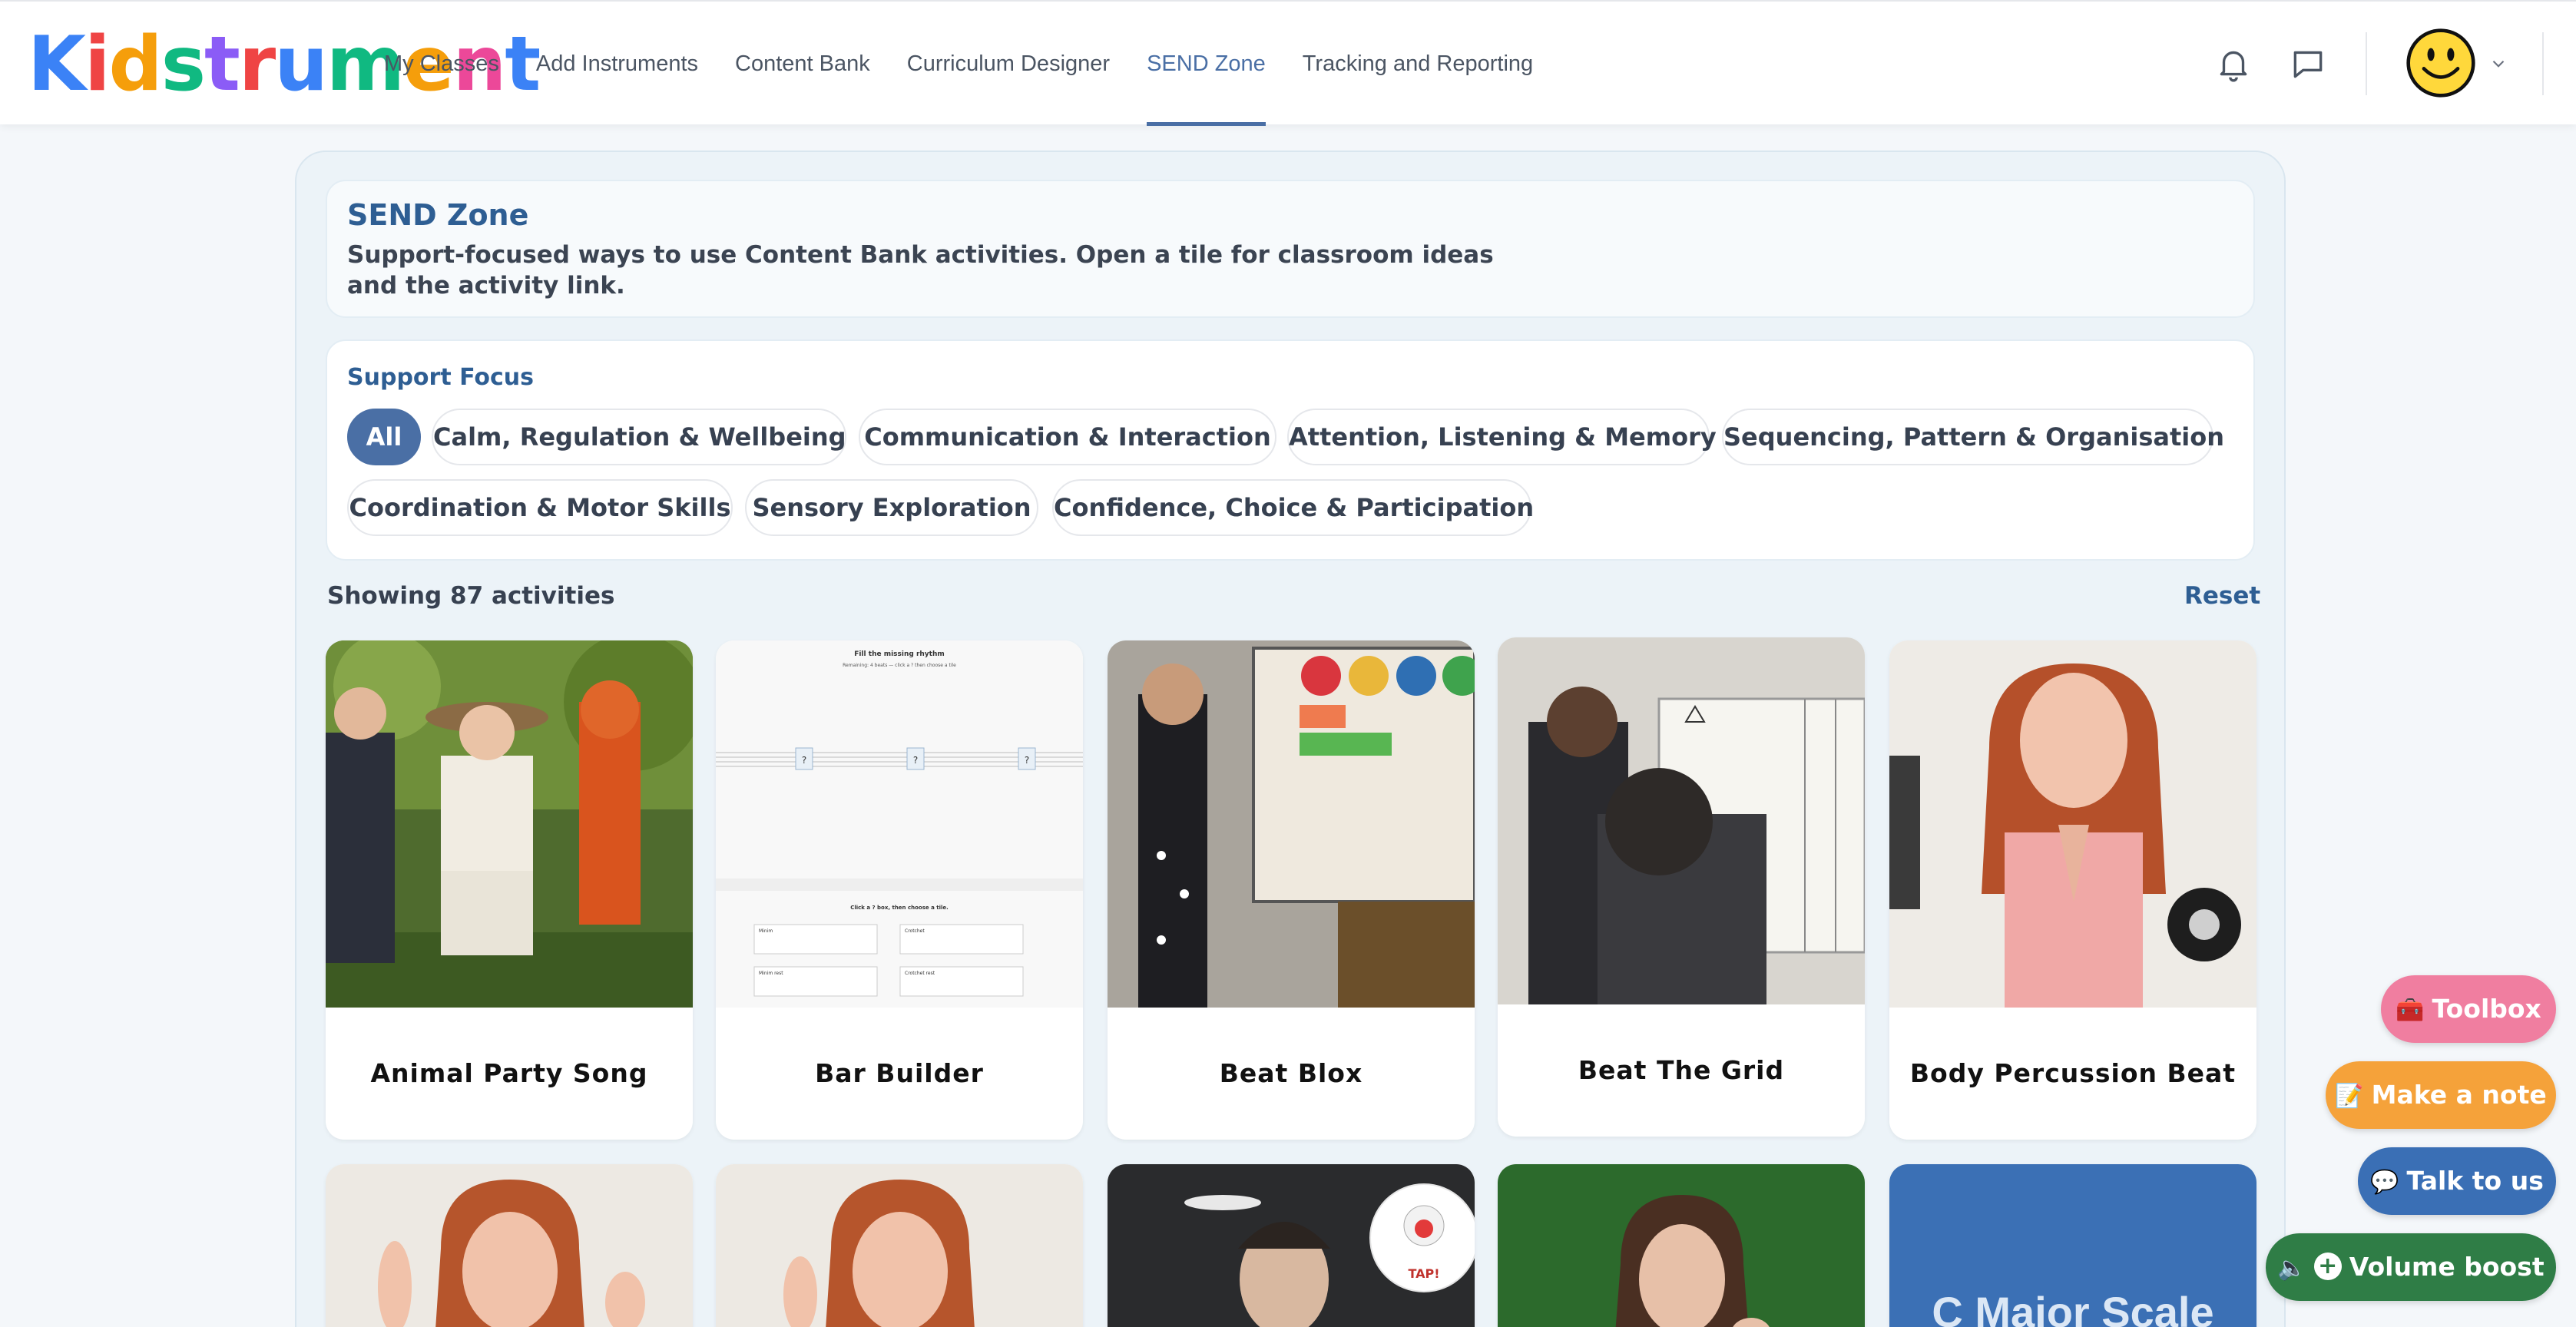  What do you see at coordinates (540, 507) in the screenshot?
I see `chip-coordination-motor: Coordination & Motor Skills` at bounding box center [540, 507].